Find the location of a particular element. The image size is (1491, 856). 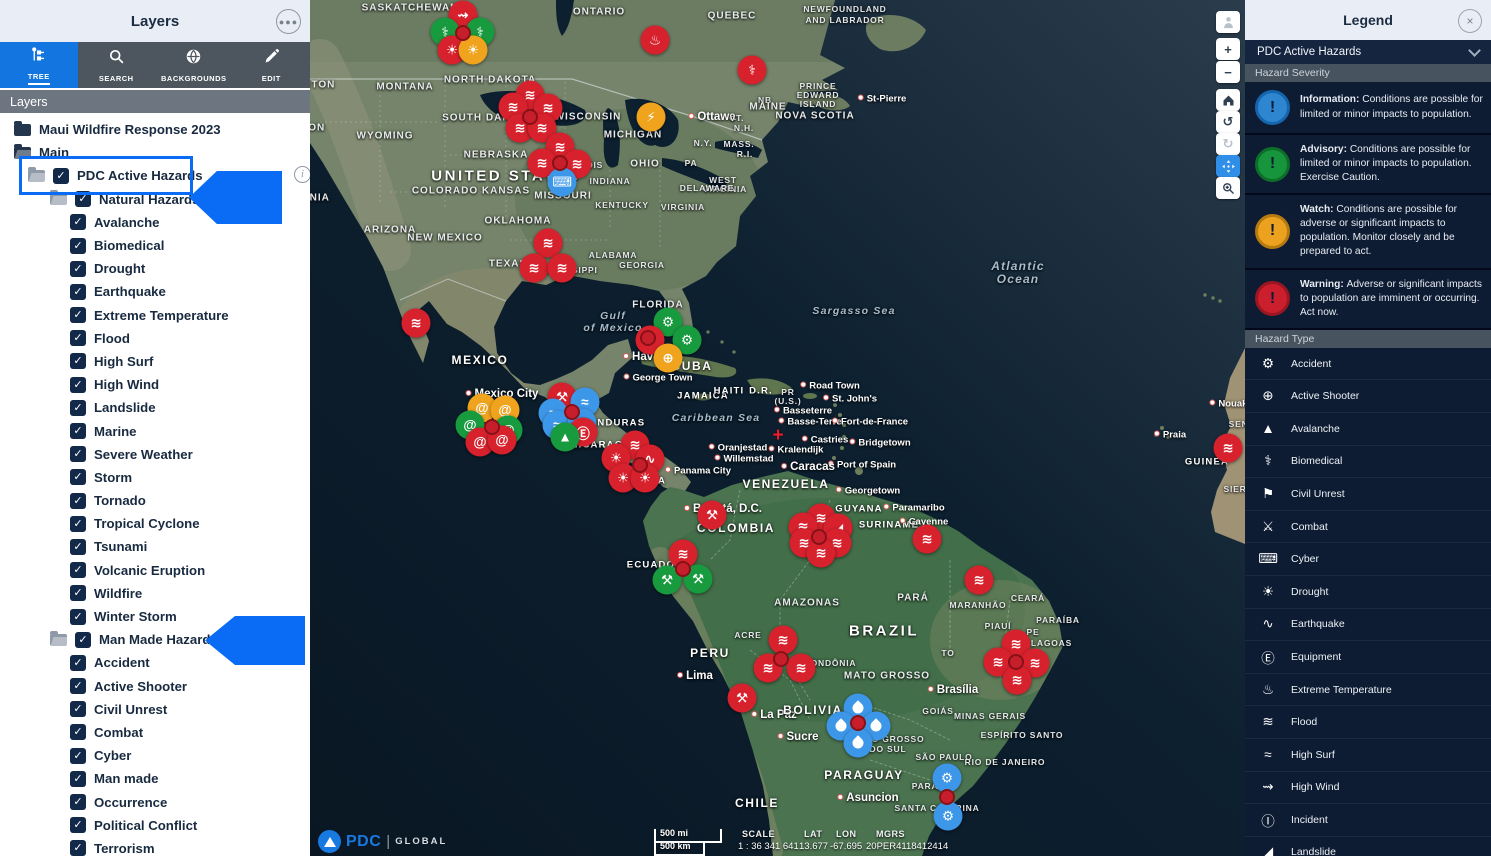

map-control-redo: ↻ is located at coordinates (1228, 144).